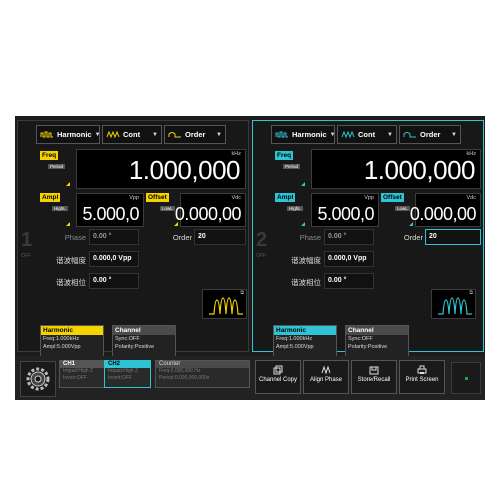 This screenshot has height=500, width=500. What do you see at coordinates (75, 378) in the screenshot?
I see `ch1-status-line: Invert:OFF` at bounding box center [75, 378].